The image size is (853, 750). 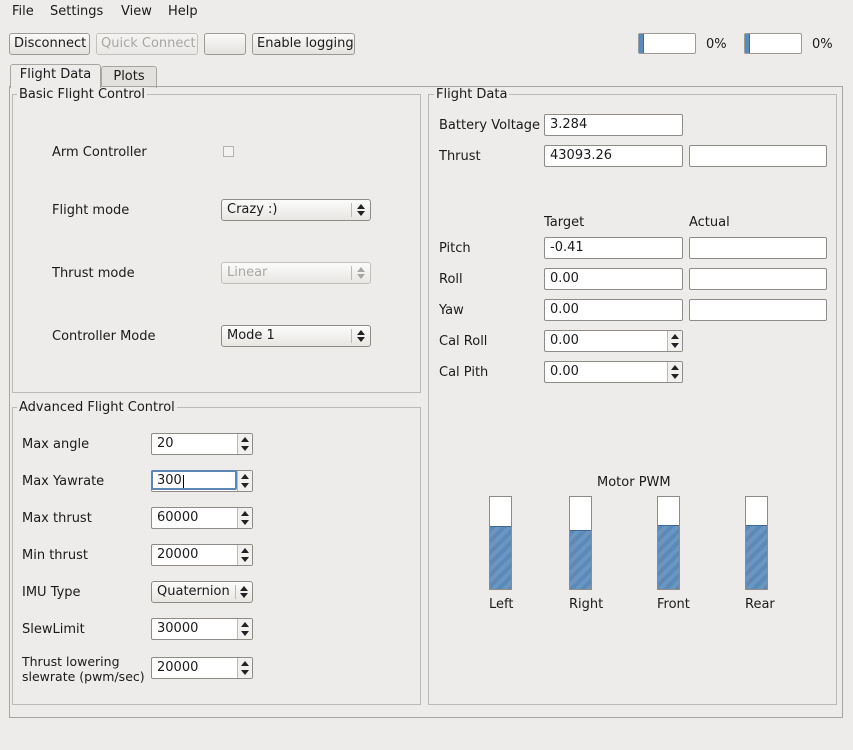 What do you see at coordinates (129, 77) in the screenshot?
I see `tab-plots: Plots` at bounding box center [129, 77].